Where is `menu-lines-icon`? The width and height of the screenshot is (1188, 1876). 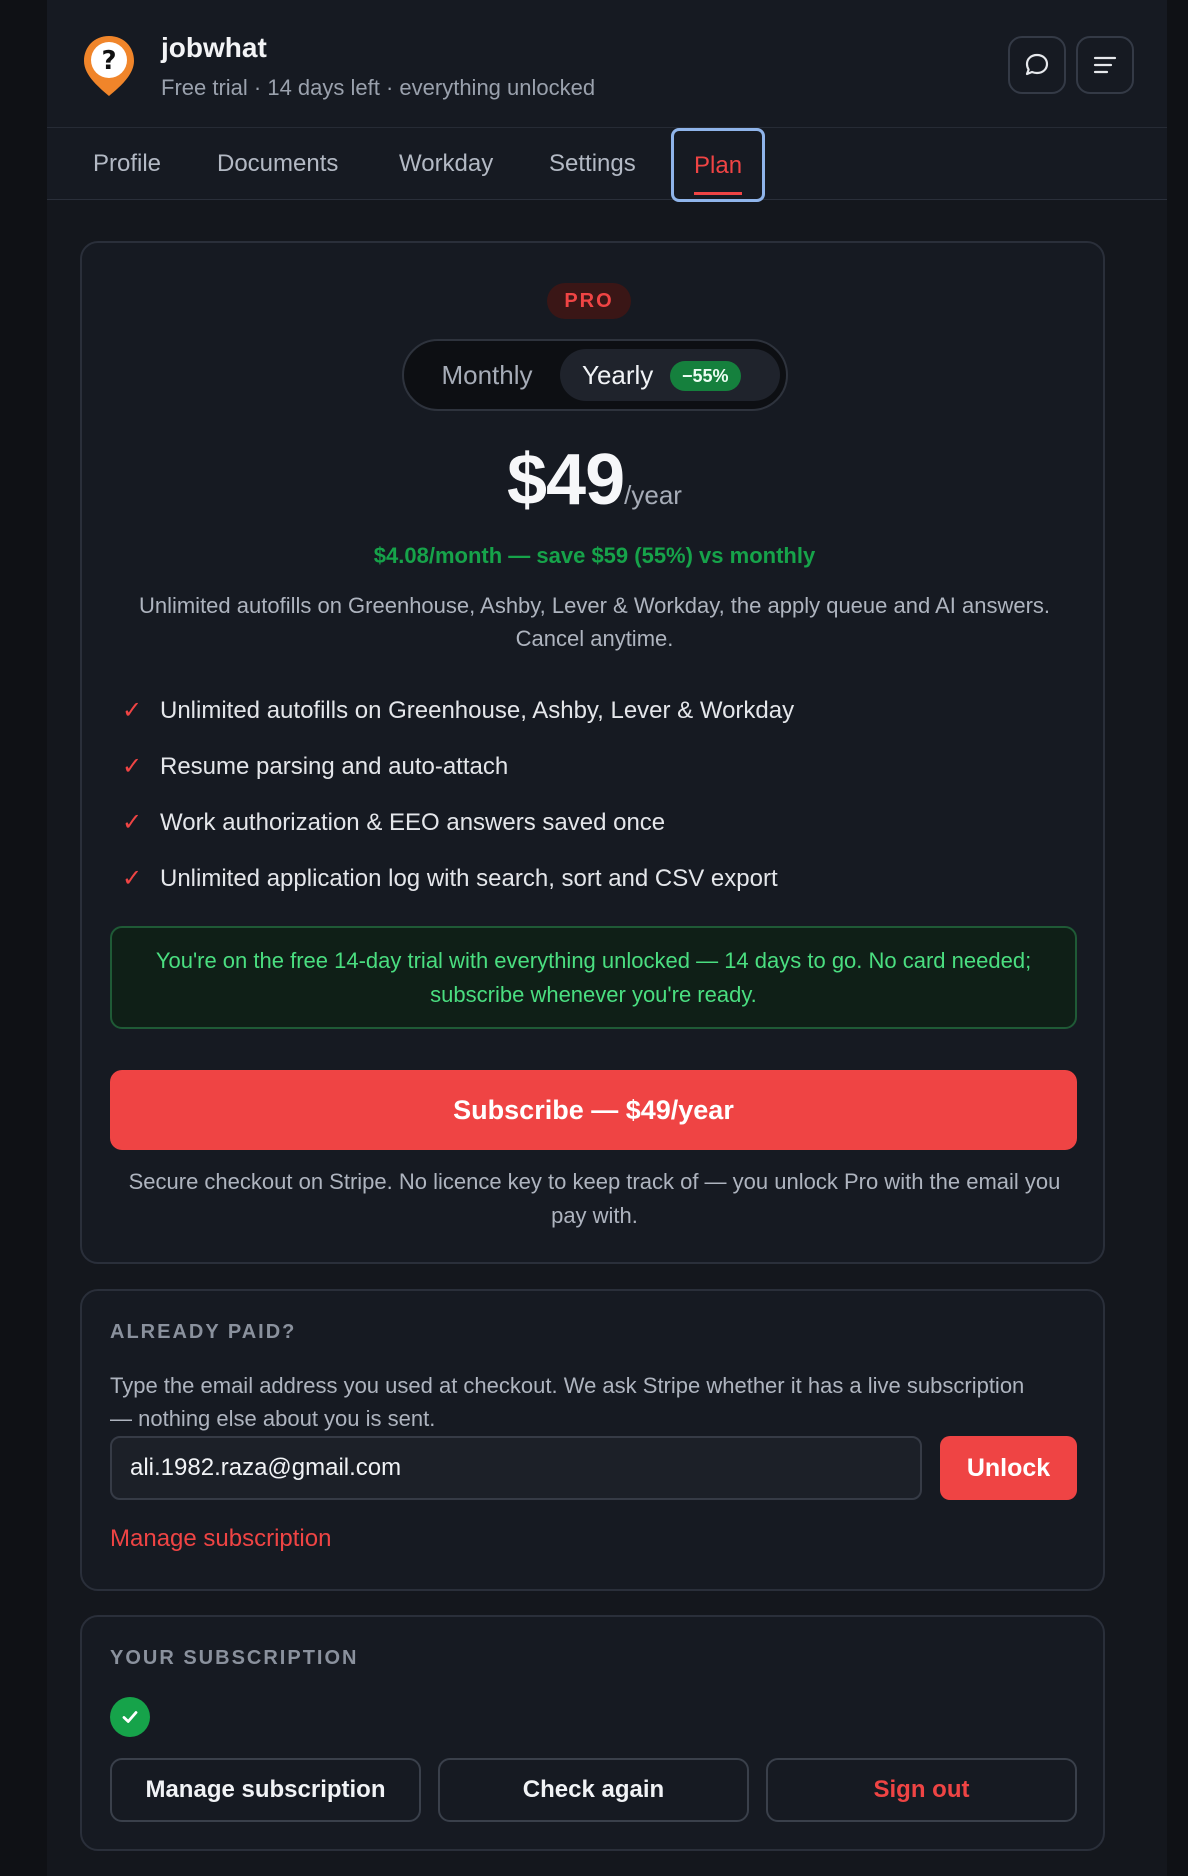 menu-lines-icon is located at coordinates (1105, 65).